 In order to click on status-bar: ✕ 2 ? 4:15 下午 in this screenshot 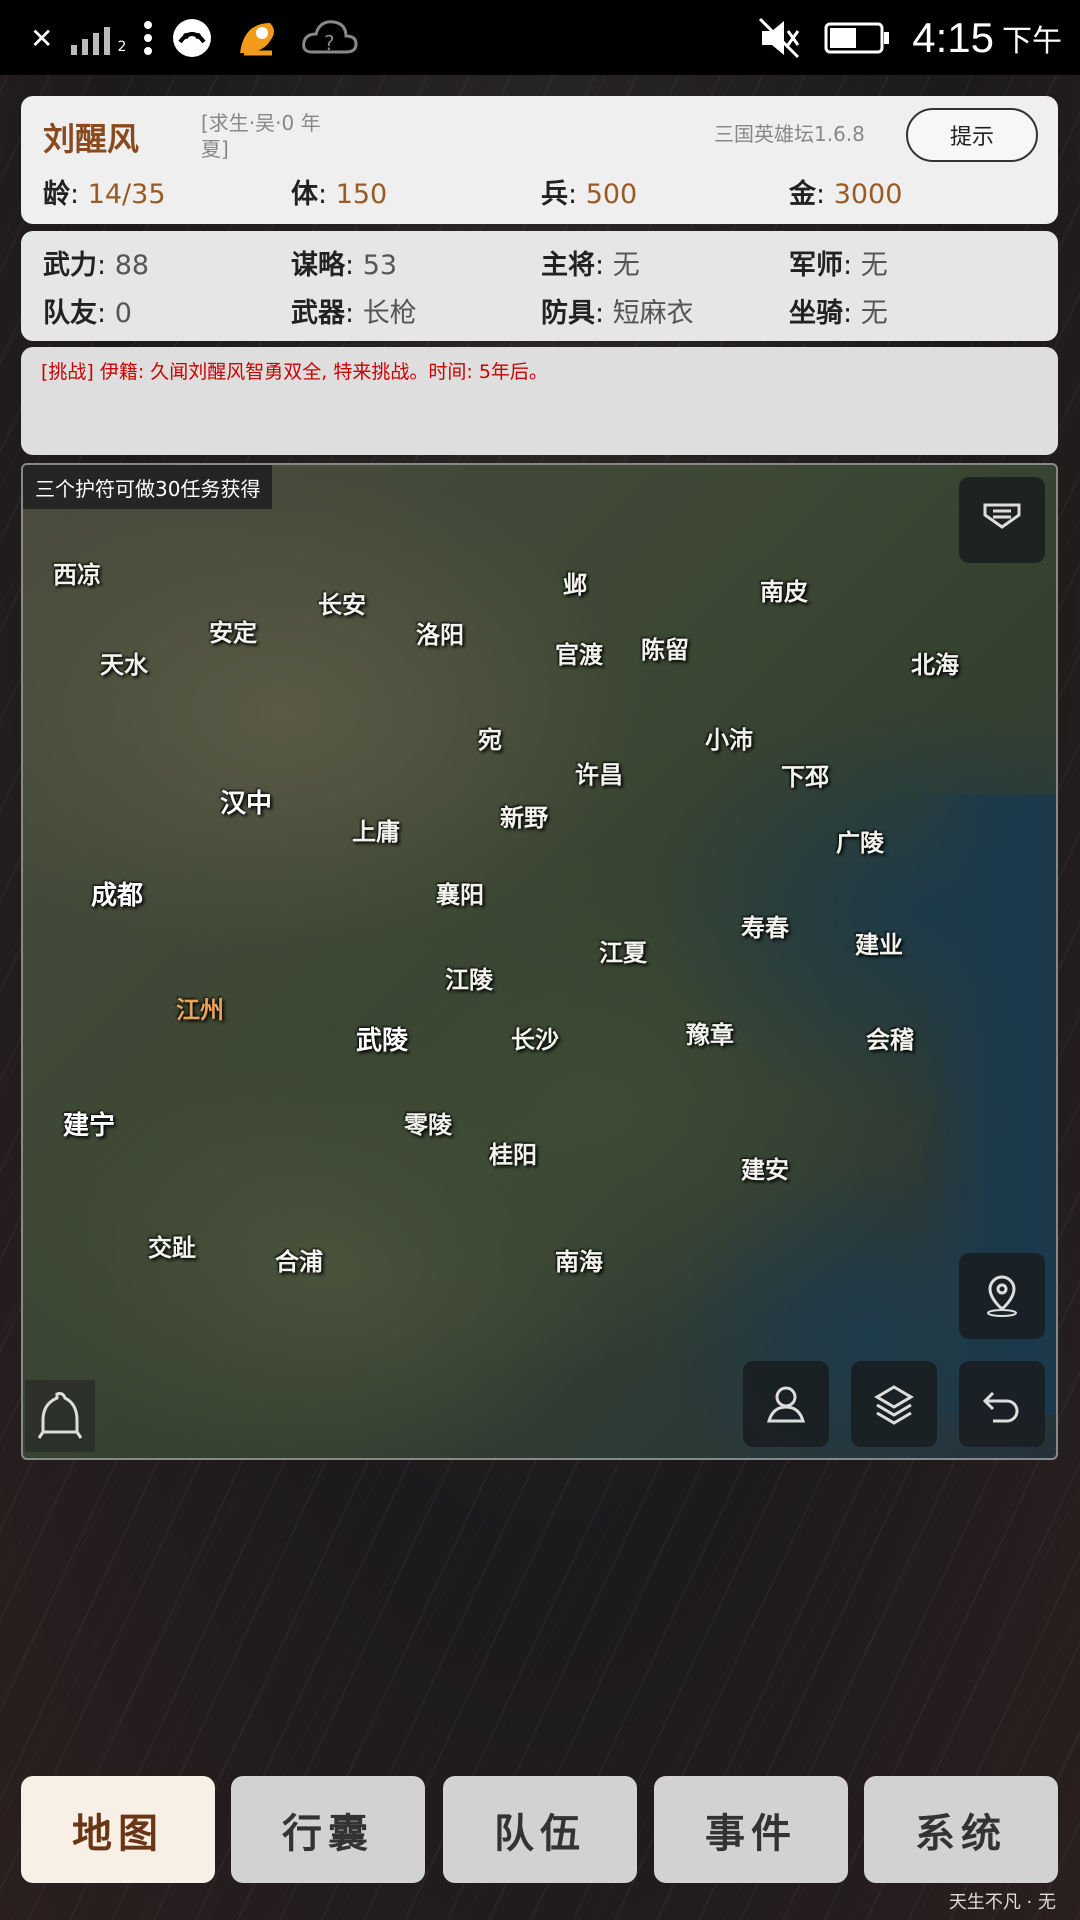, I will do `click(540, 37)`.